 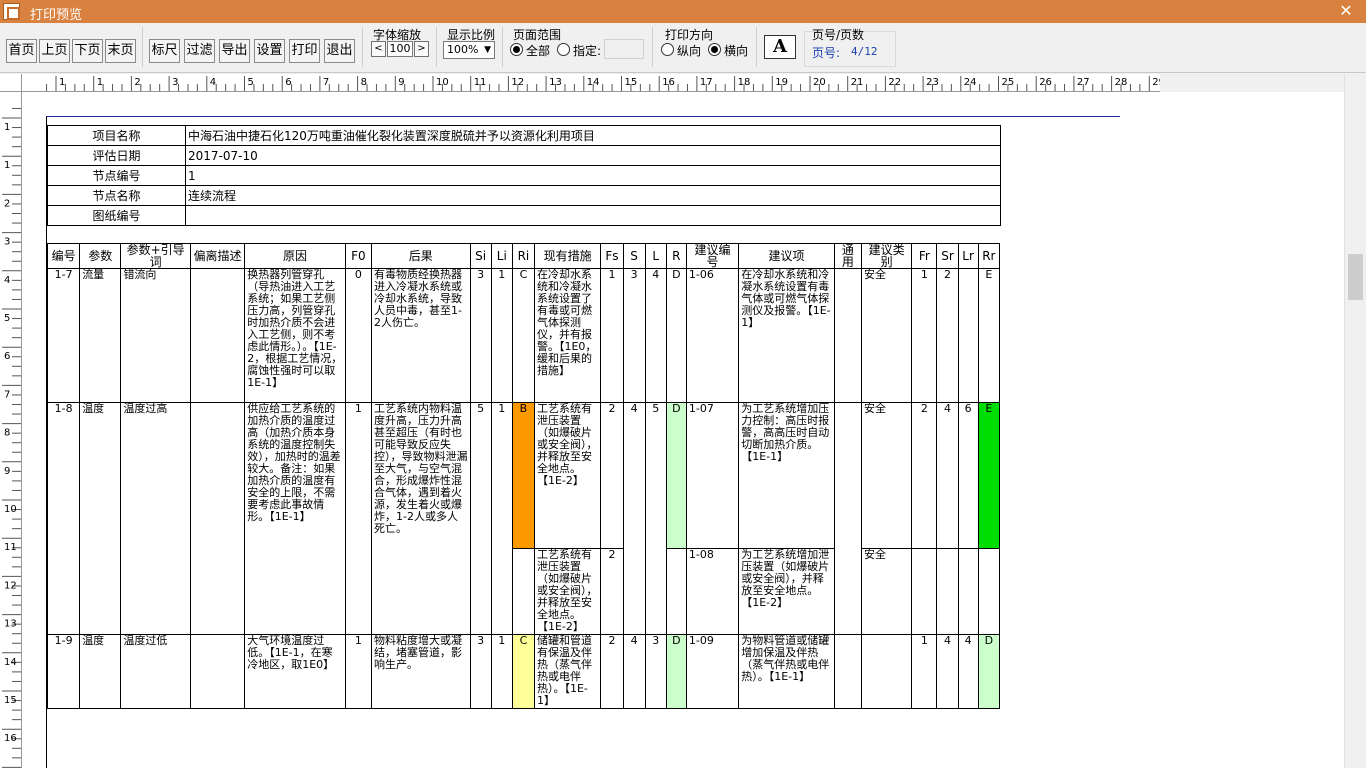 What do you see at coordinates (339, 51) in the screenshot?
I see `exit-button: 退出` at bounding box center [339, 51].